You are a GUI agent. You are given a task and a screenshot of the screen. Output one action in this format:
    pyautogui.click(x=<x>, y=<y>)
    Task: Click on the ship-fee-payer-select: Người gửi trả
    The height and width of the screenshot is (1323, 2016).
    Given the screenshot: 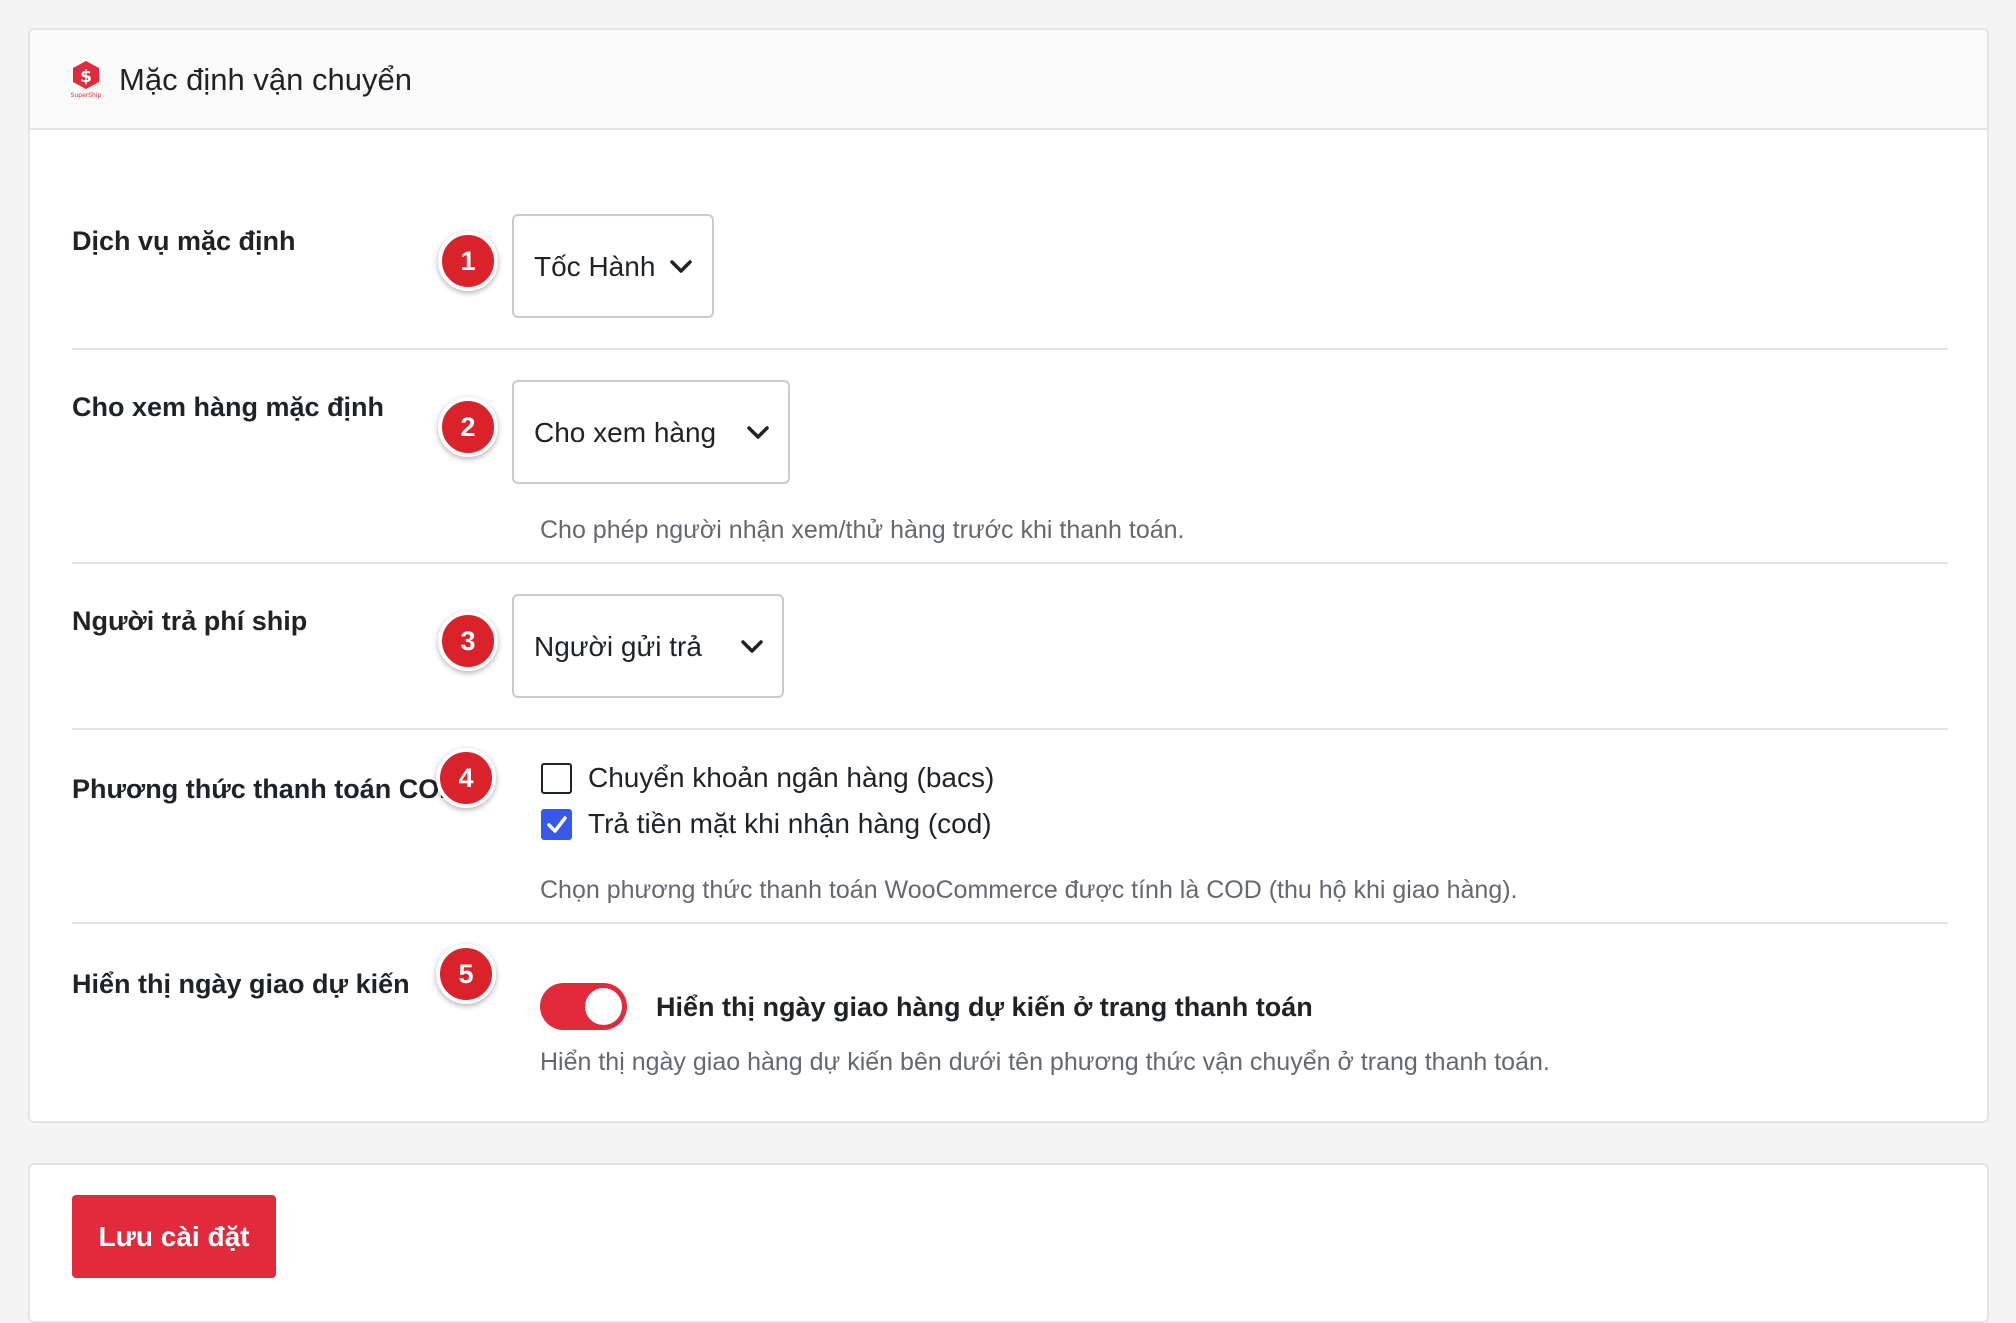 What is the action you would take?
    pyautogui.click(x=648, y=646)
    